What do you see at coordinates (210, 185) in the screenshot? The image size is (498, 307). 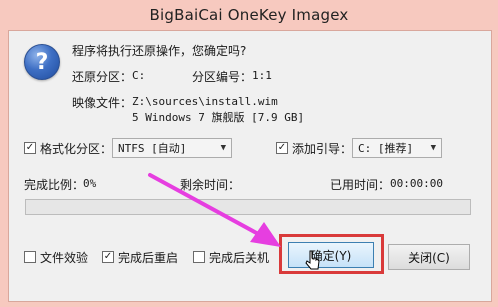 I see `remaining-time-label: 剩余时间：` at bounding box center [210, 185].